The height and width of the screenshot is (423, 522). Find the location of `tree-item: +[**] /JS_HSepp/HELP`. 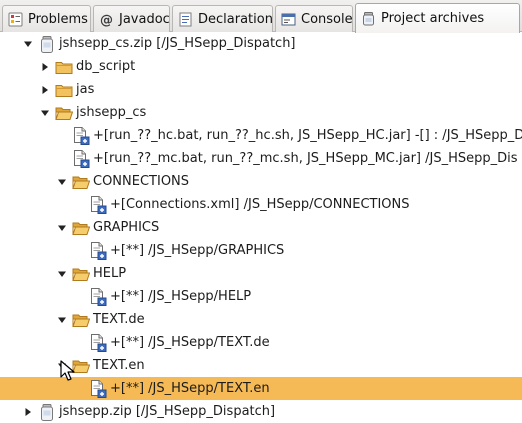

tree-item: +[**] /JS_HSepp/HELP is located at coordinates (261, 296).